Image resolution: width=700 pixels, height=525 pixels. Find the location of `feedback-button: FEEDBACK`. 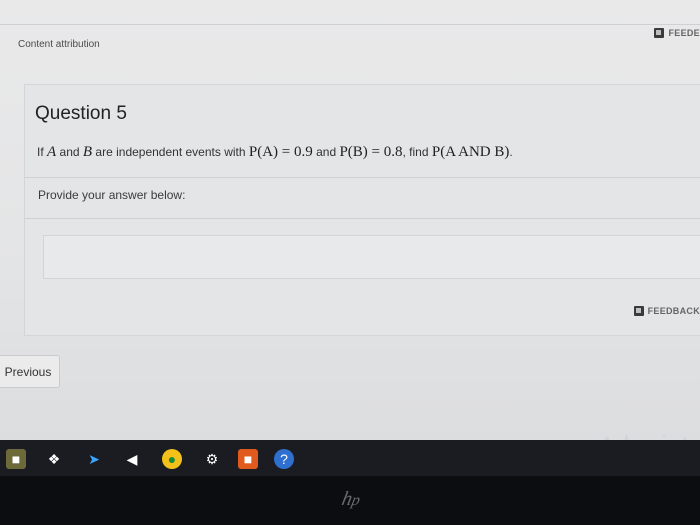

feedback-button: FEEDBACK is located at coordinates (666, 311).